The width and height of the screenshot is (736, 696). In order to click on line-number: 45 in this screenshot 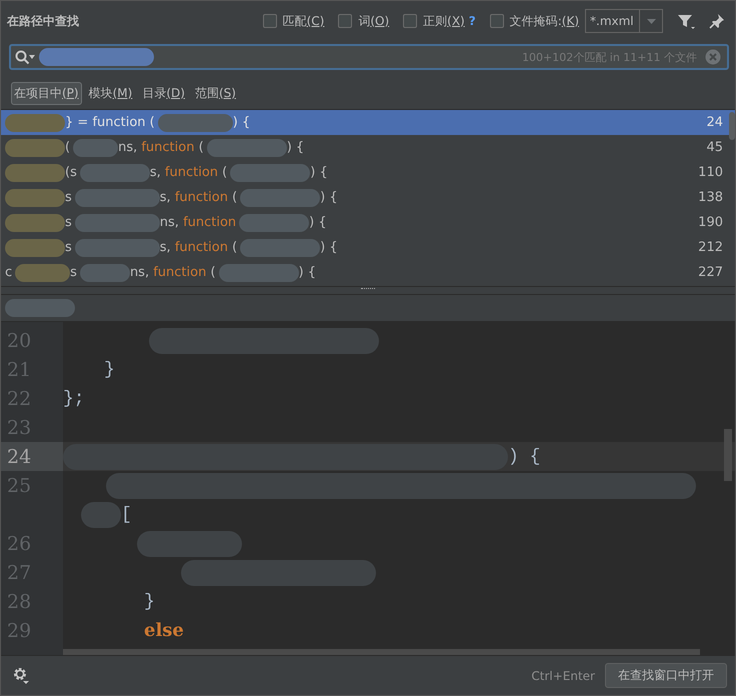, I will do `click(714, 147)`.